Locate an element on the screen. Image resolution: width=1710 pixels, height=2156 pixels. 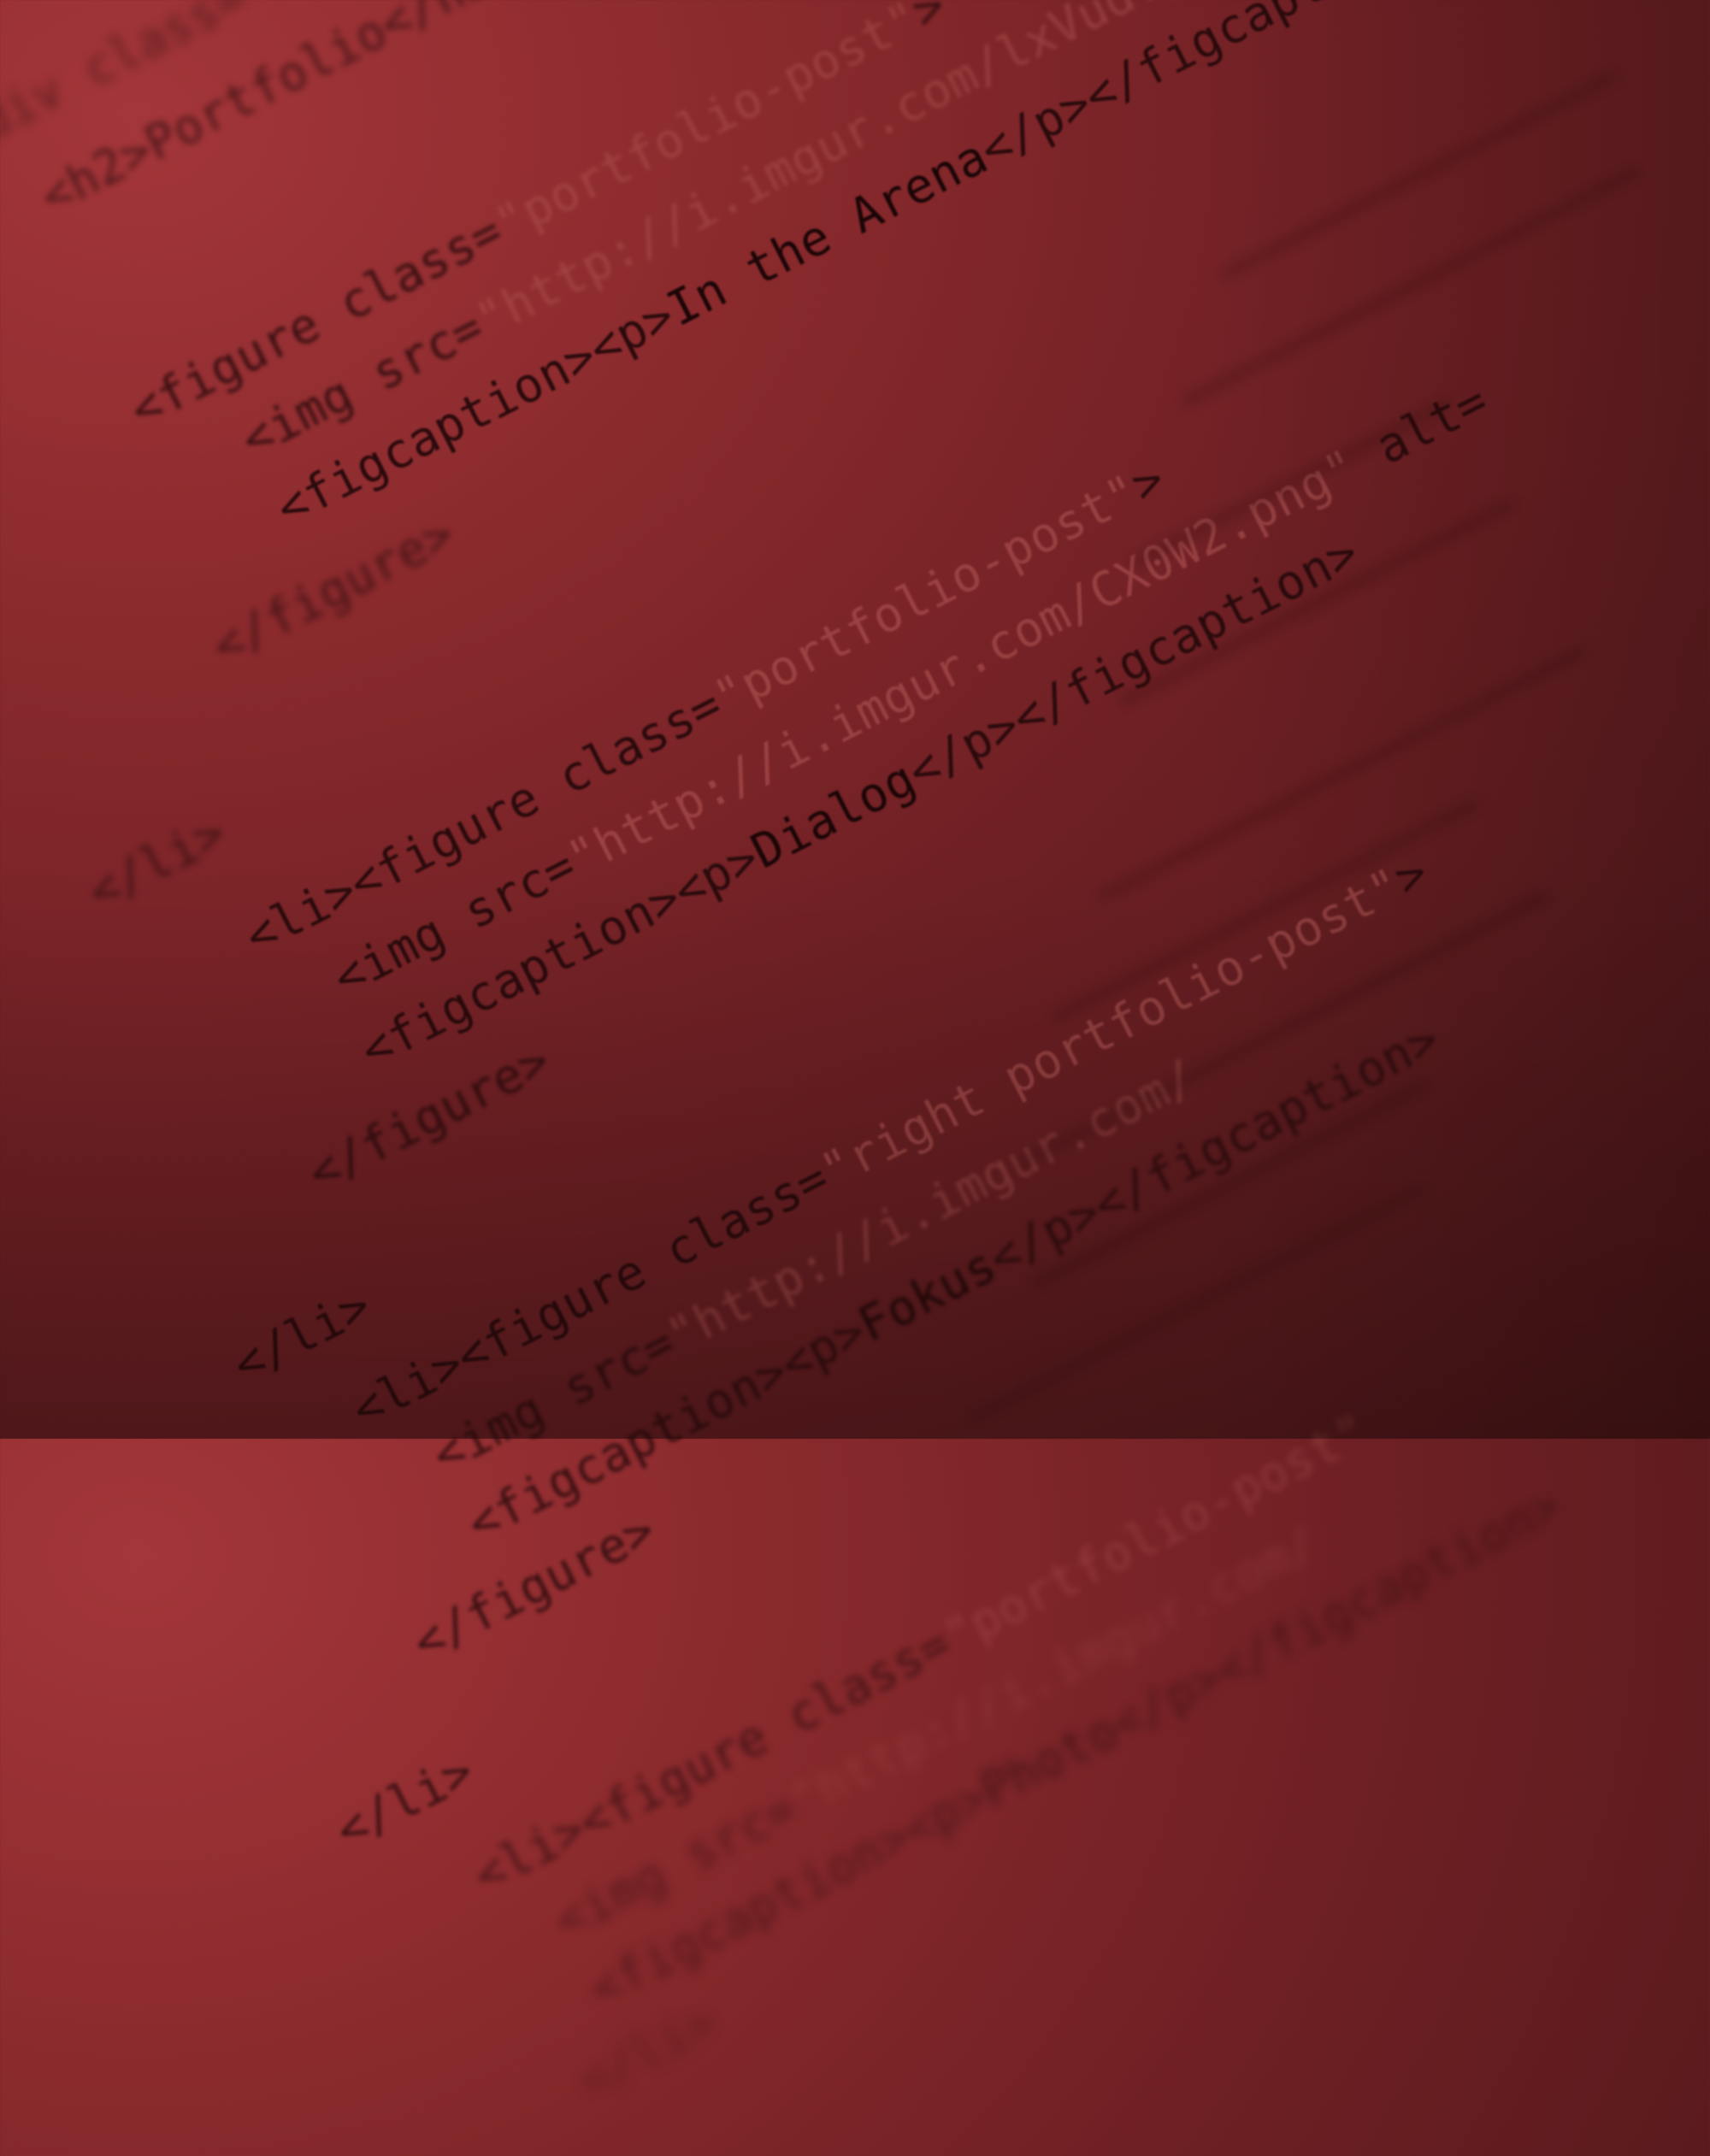
string-literal: "right portfolio-post" is located at coordinates (1112, 1028).